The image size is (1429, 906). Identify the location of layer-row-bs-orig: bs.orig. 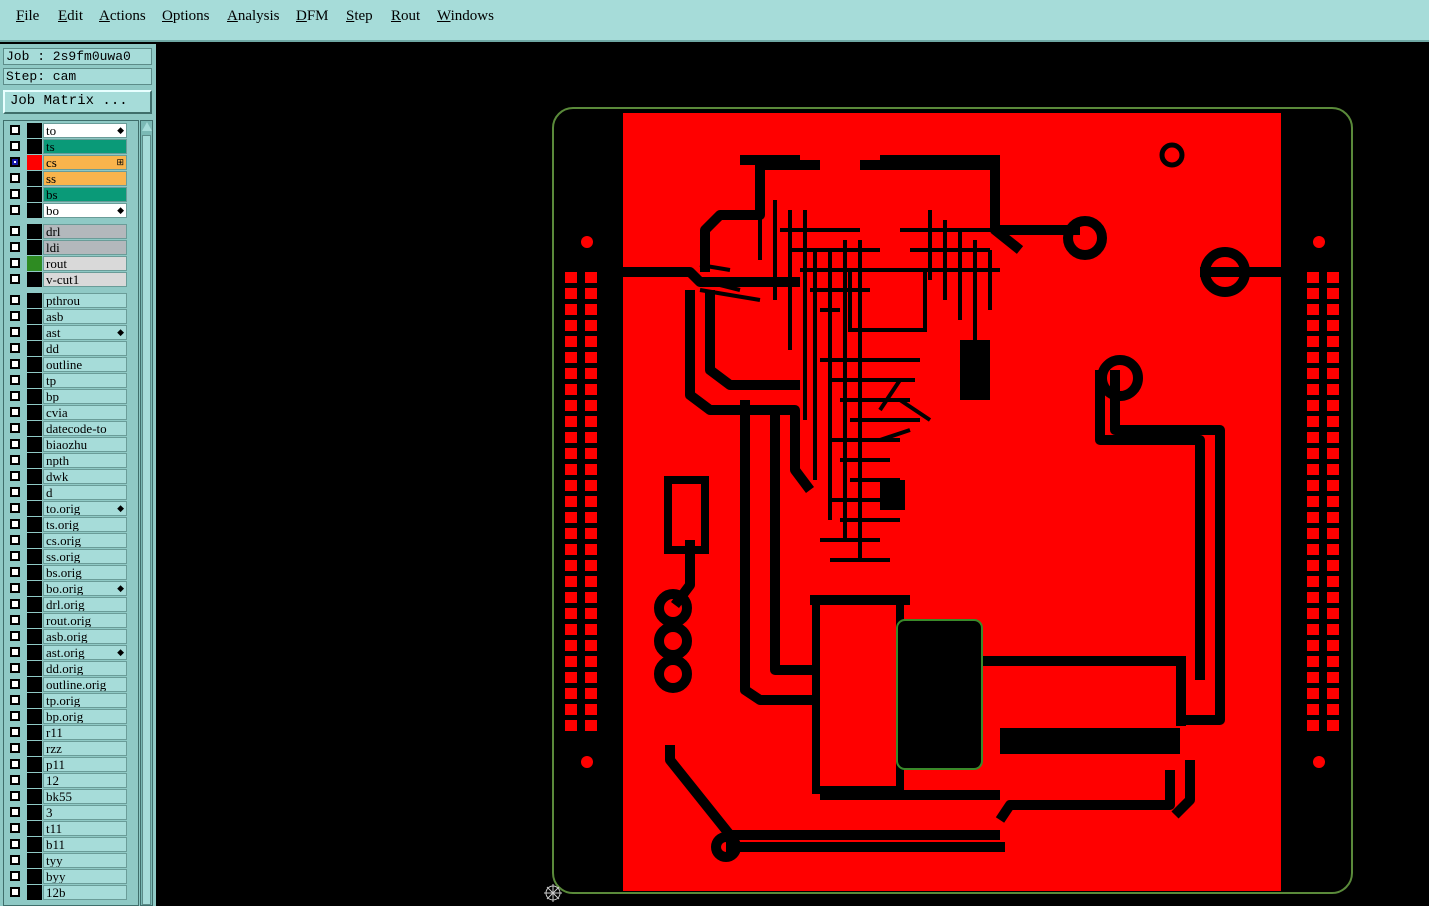
(67, 573).